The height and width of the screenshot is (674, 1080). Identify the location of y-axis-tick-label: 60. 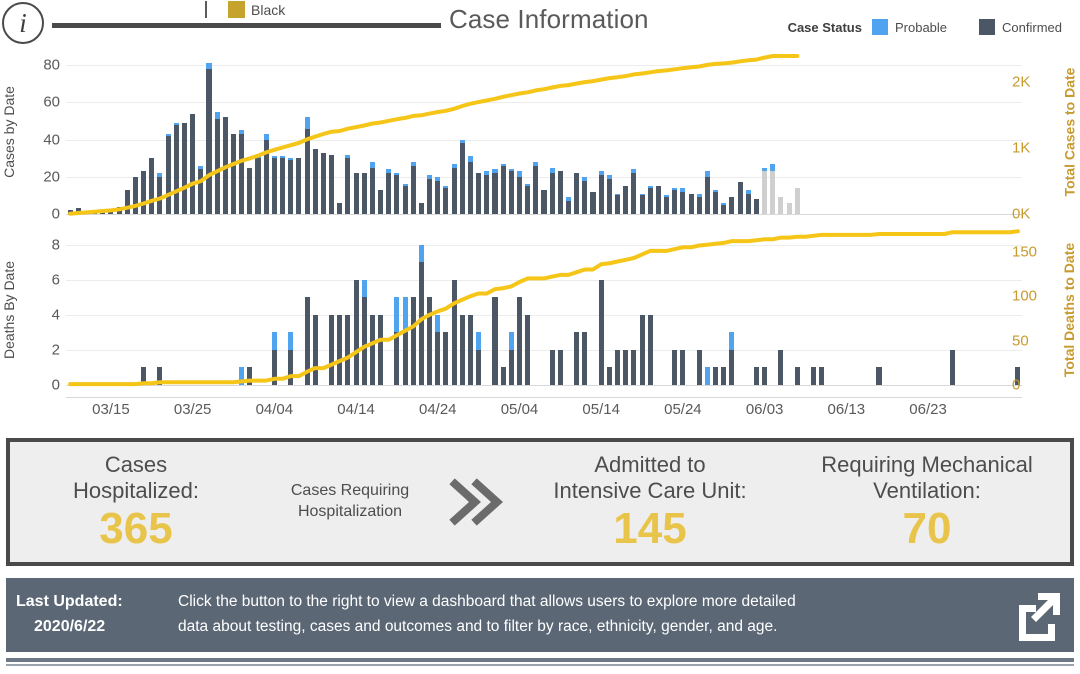
(51, 102).